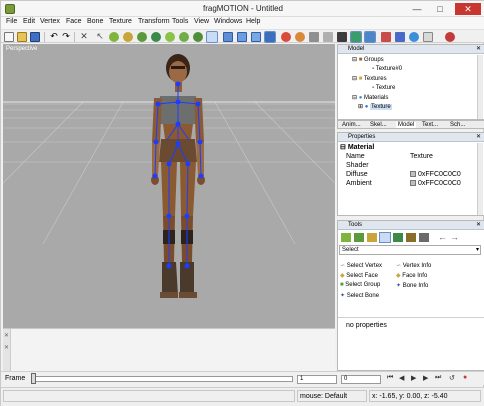  Describe the element at coordinates (198, 37) in the screenshot. I see `scale-icon` at that location.